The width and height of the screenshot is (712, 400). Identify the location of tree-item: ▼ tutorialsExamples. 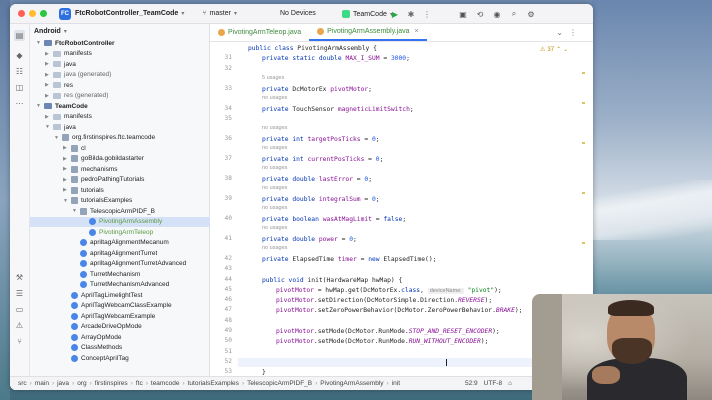
(120, 201).